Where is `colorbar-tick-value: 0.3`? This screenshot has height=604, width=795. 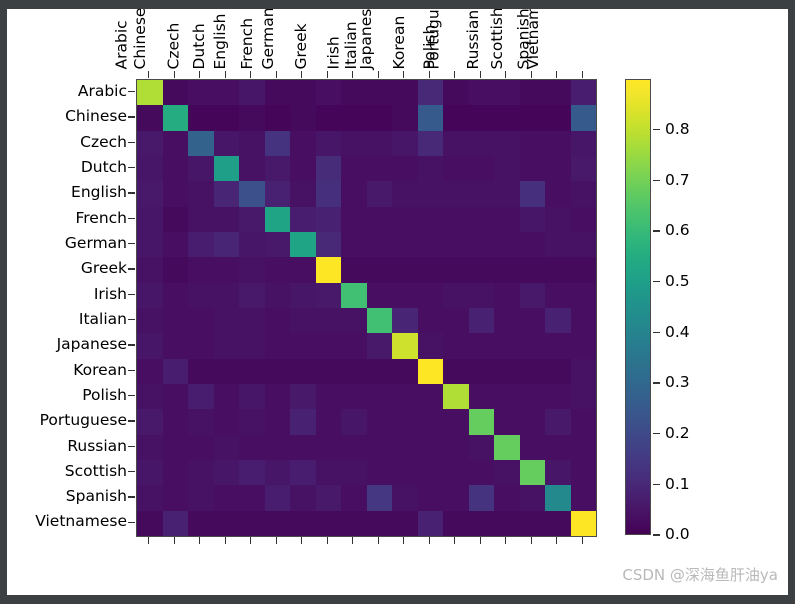
colorbar-tick-value: 0.3 is located at coordinates (677, 382).